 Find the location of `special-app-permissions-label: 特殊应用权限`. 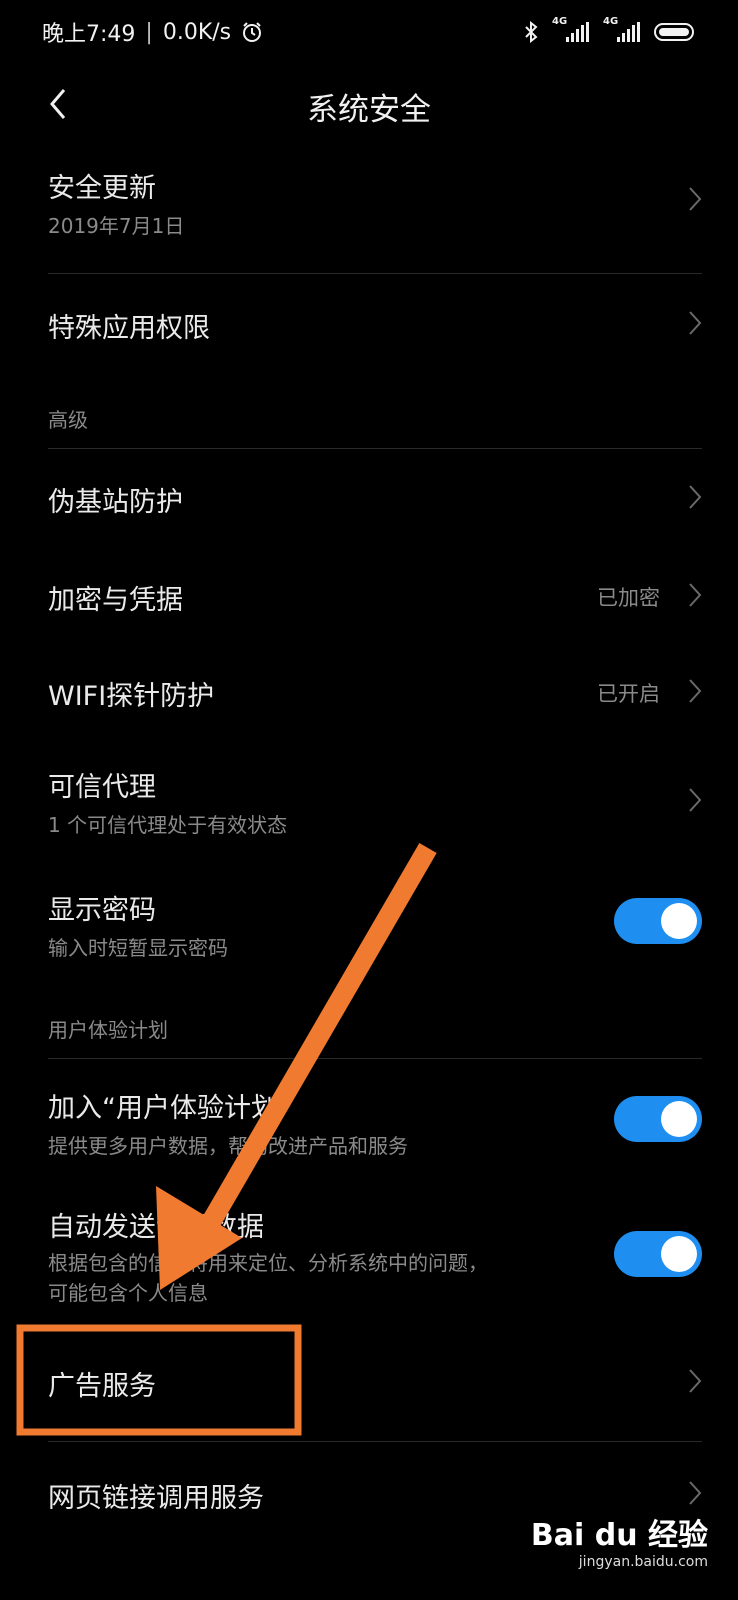

special-app-permissions-label: 特殊应用权限 is located at coordinates (129, 328).